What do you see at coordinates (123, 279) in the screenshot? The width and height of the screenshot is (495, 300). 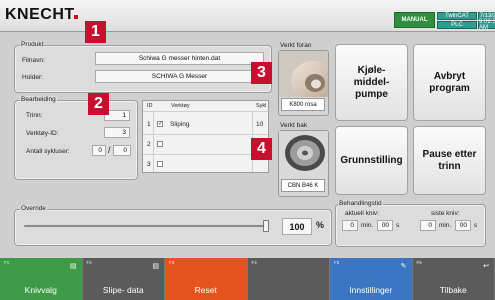 I see `function-key-2: F2 ▤ Slipe- data` at bounding box center [123, 279].